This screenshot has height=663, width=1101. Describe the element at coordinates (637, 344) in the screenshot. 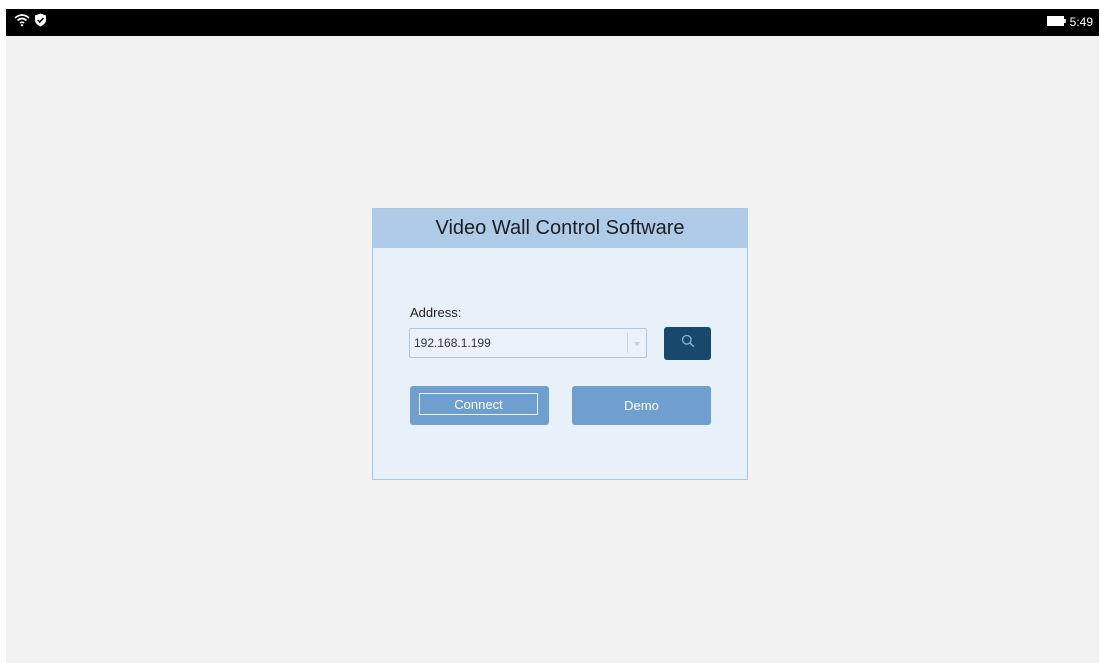

I see `chevron-down-icon` at that location.